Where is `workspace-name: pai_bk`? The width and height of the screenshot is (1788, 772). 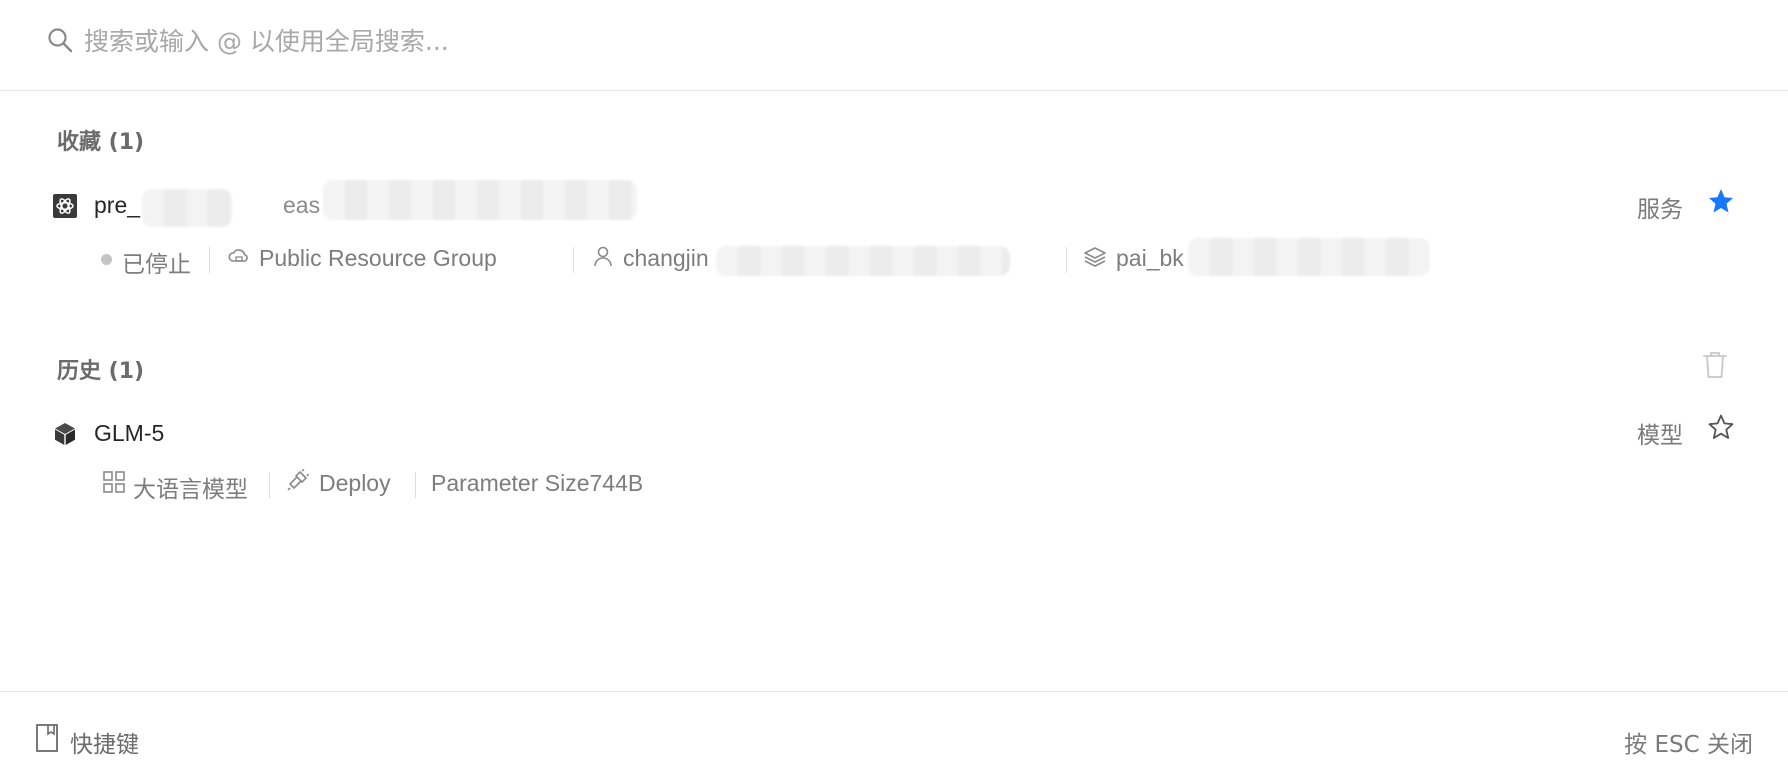
workspace-name: pai_bk is located at coordinates (1150, 258).